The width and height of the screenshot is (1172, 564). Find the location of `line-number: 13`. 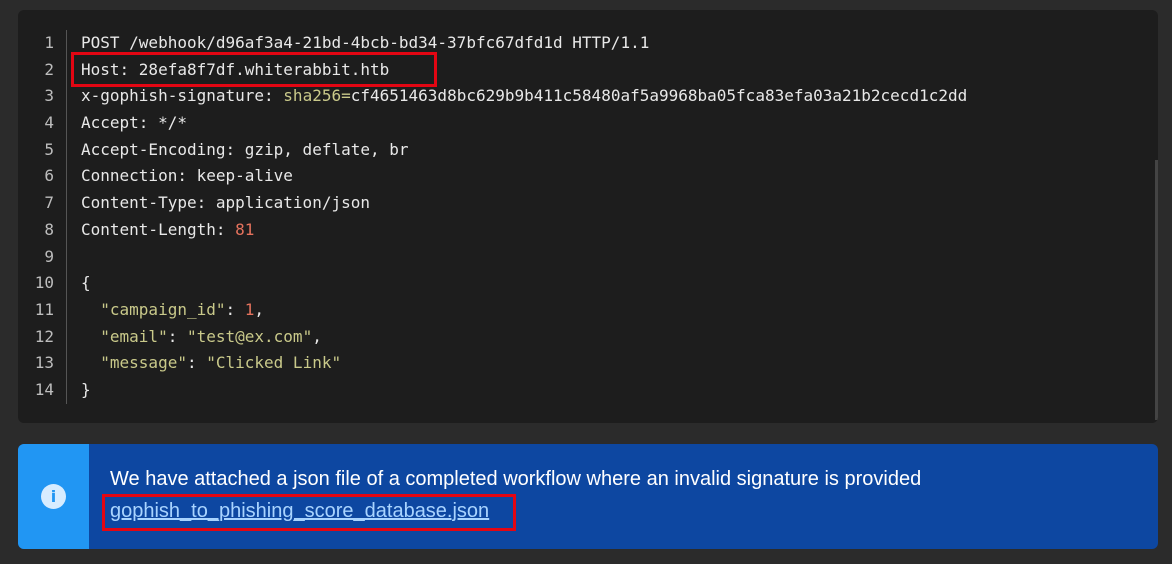

line-number: 13 is located at coordinates (44, 363).